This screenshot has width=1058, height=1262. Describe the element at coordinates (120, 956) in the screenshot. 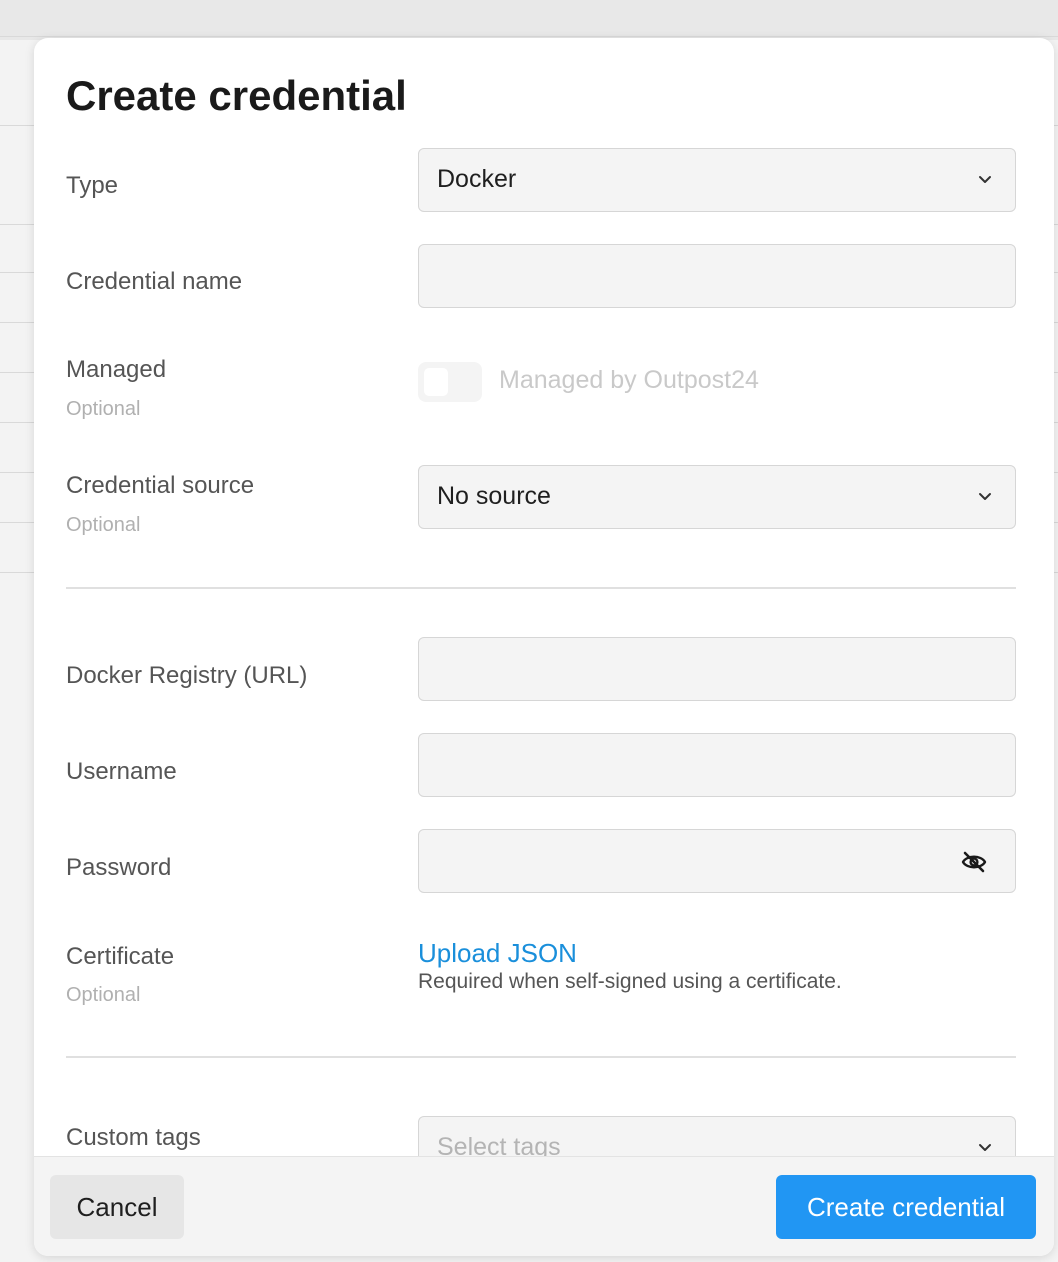

I see `certificate-label: Certificate` at that location.